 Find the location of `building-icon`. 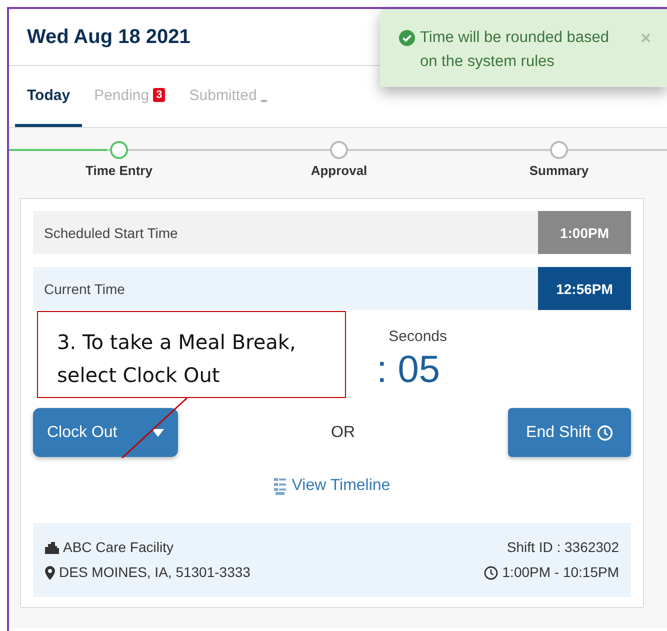

building-icon is located at coordinates (52, 548).